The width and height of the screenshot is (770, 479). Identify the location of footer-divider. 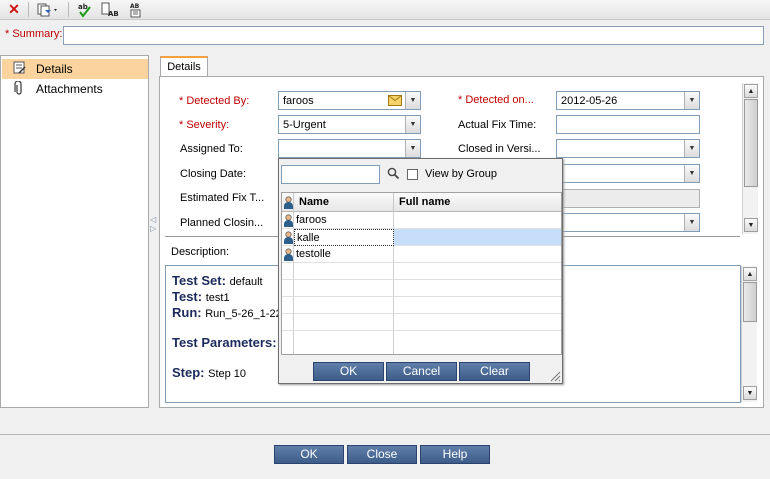
(385, 434).